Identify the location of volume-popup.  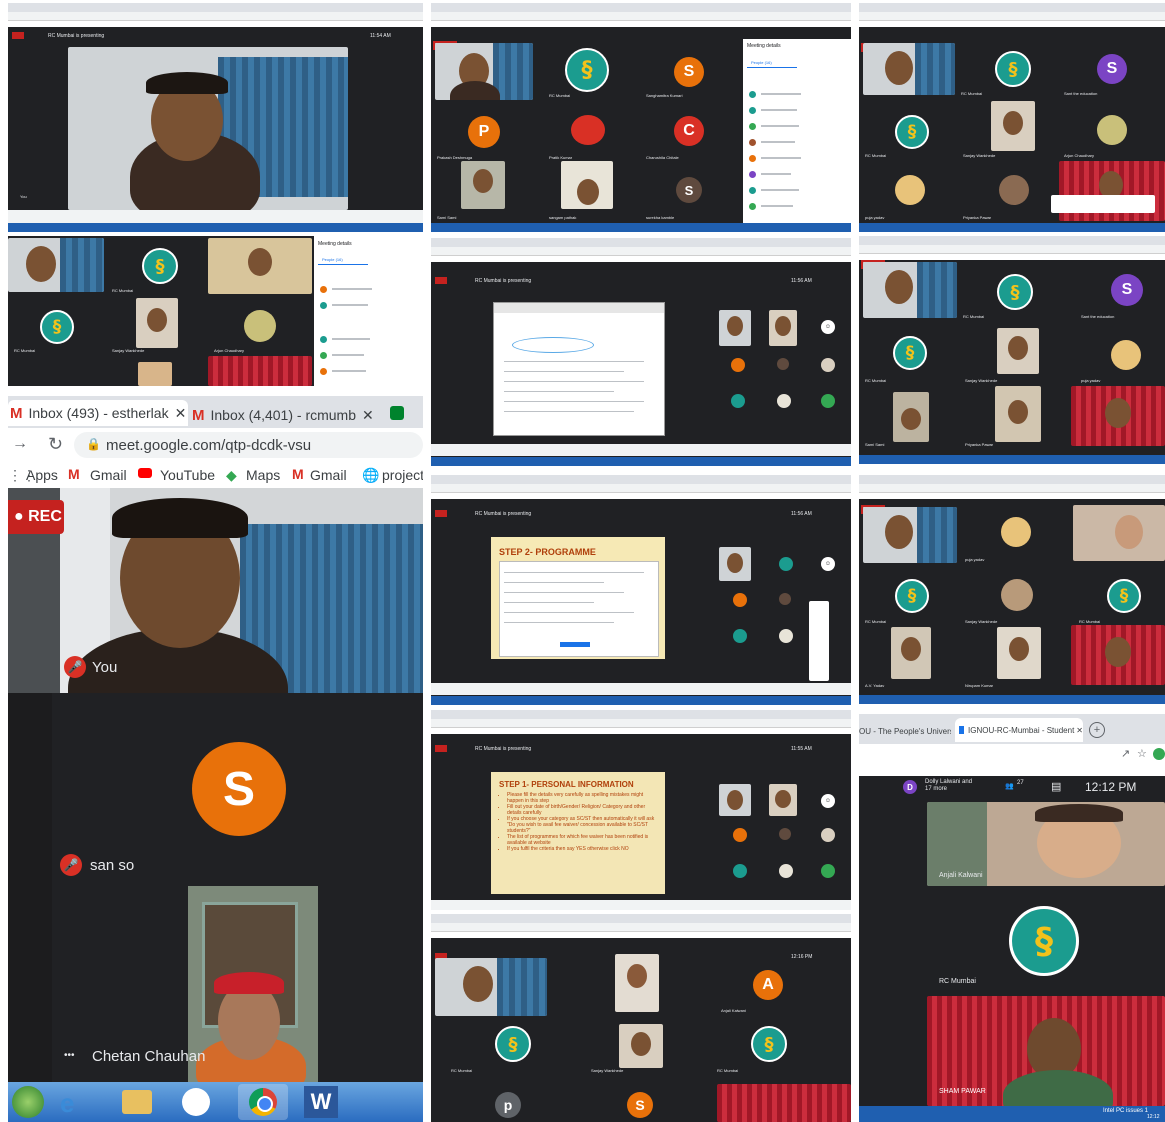
(819, 641).